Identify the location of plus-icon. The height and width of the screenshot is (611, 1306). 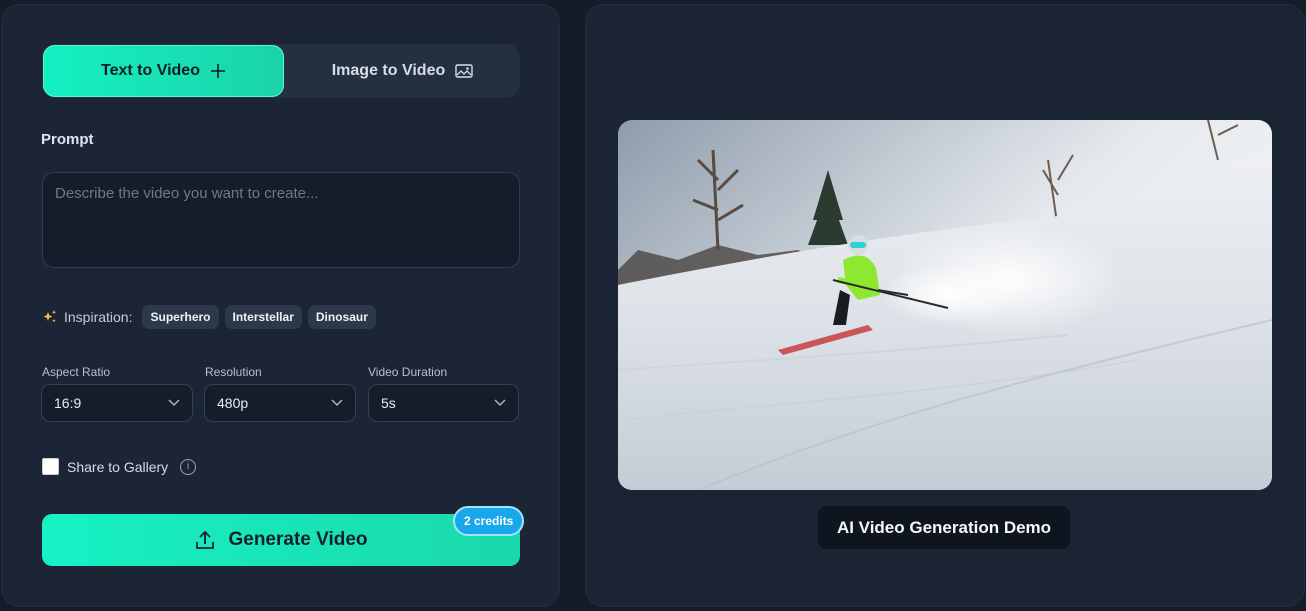
(217, 71).